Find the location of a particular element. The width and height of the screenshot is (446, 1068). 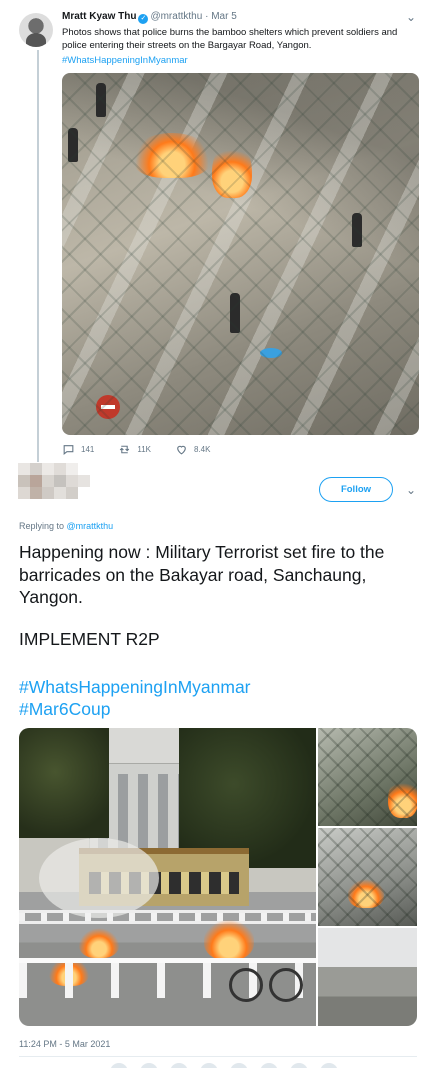

photo-railing is located at coordinates (167, 917).